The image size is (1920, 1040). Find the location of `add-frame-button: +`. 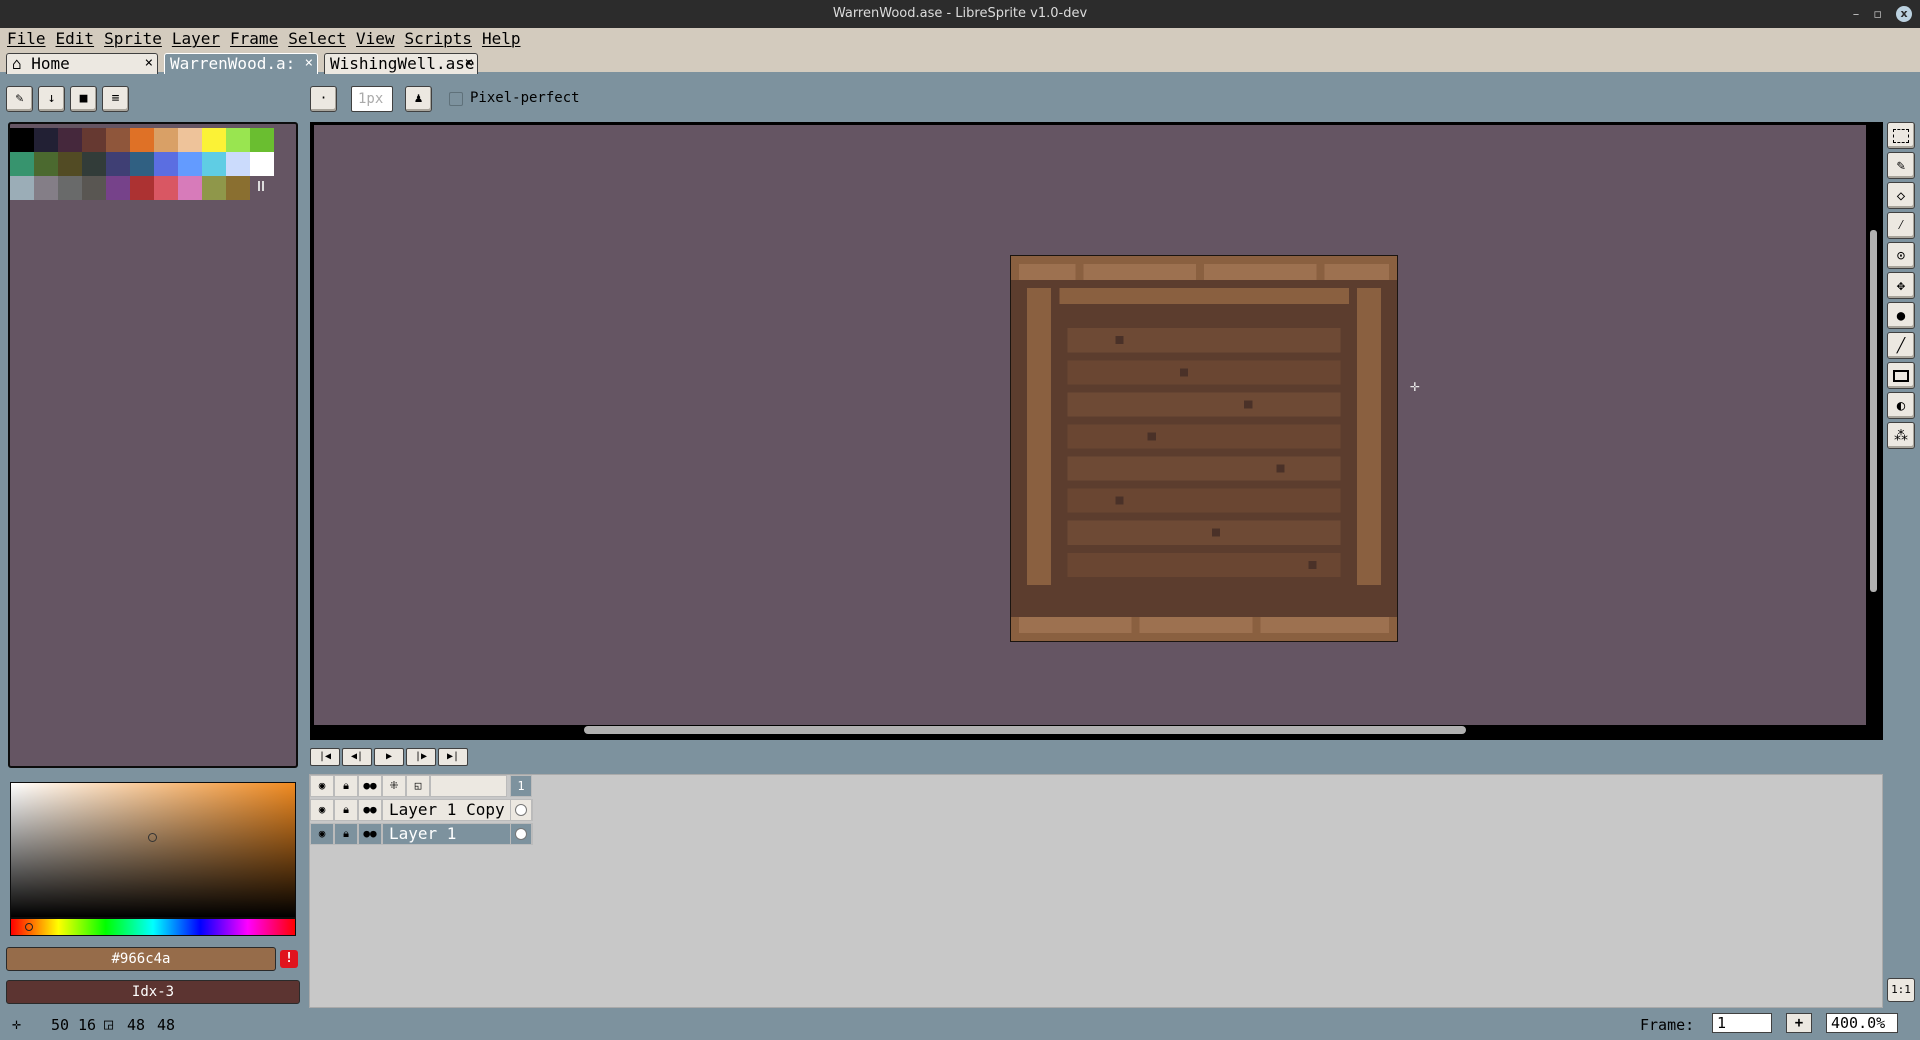

add-frame-button: + is located at coordinates (1799, 1023).